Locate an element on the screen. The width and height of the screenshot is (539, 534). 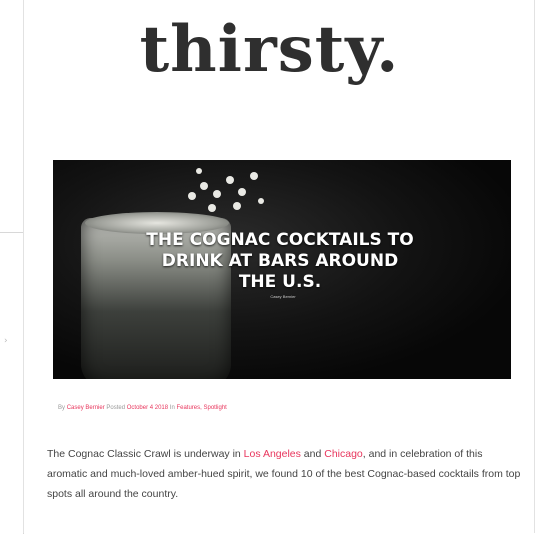
byline-in: In is located at coordinates (172, 408).